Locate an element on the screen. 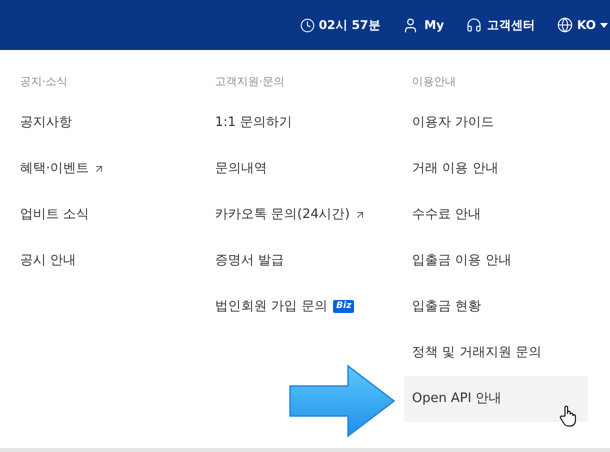 The width and height of the screenshot is (610, 452). menu-item: 이용자 가이드 is located at coordinates (449, 123).